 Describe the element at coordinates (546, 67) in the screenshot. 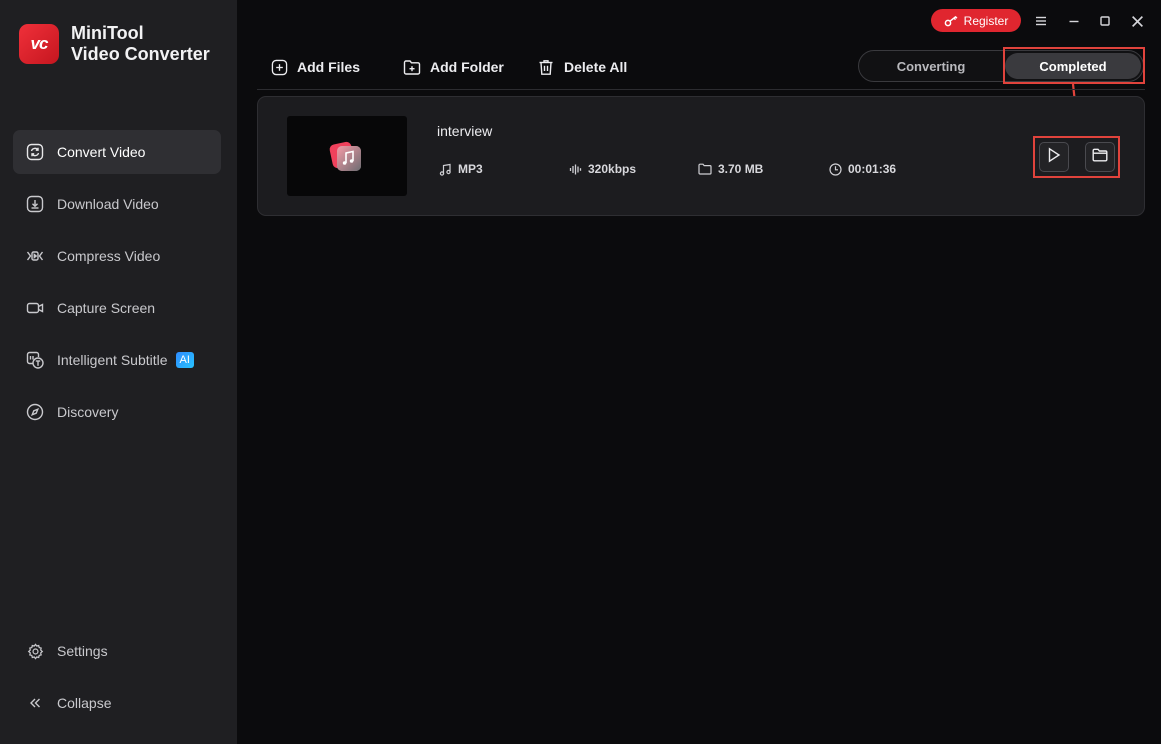

I see `trash-icon` at that location.